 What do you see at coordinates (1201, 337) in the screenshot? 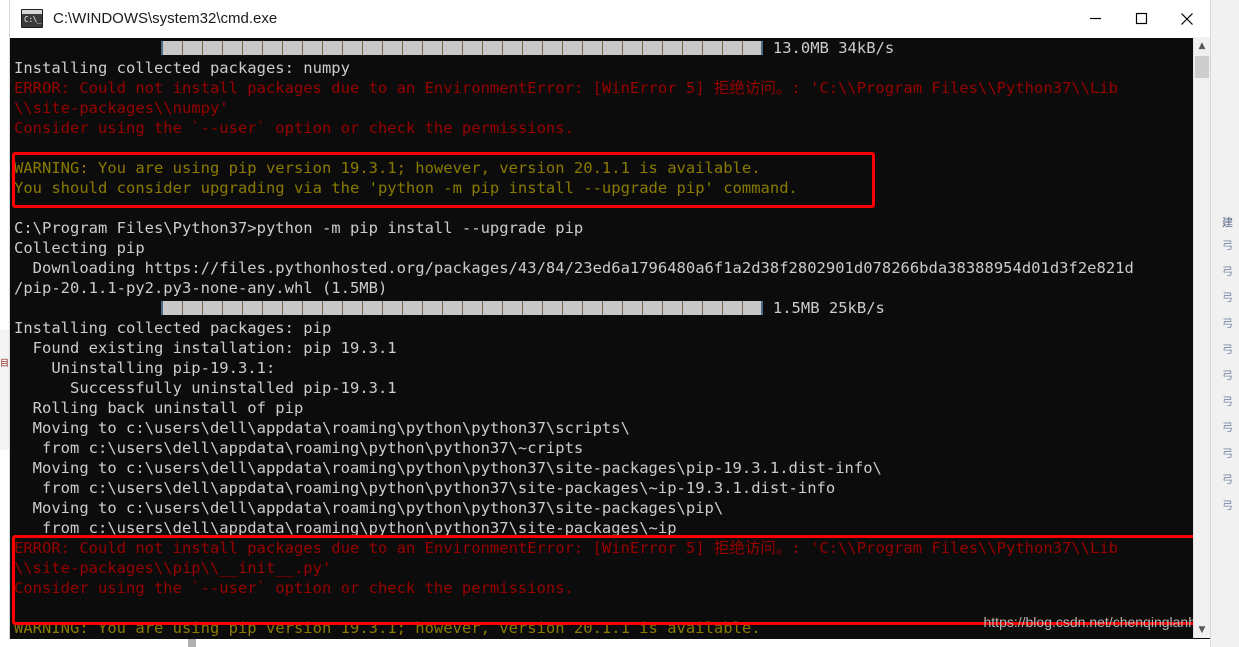
I see `console-scrollbar: ▲ ▼` at bounding box center [1201, 337].